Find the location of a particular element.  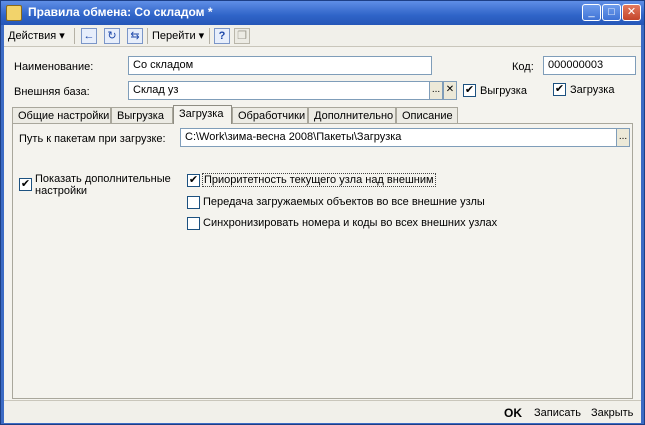

copy-icon: ❐ is located at coordinates (242, 36).